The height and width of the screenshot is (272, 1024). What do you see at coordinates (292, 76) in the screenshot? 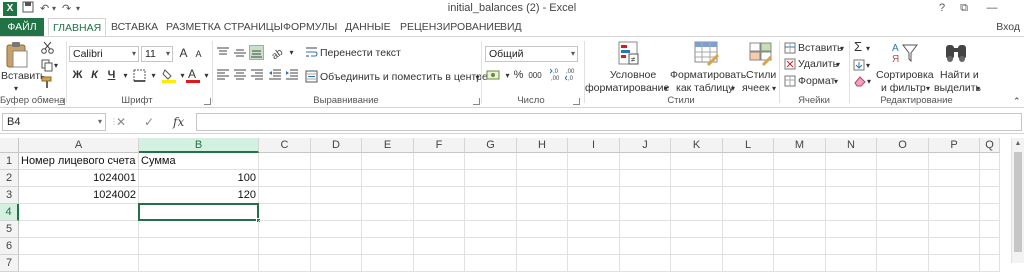
I see `increase-indent-icon` at bounding box center [292, 76].